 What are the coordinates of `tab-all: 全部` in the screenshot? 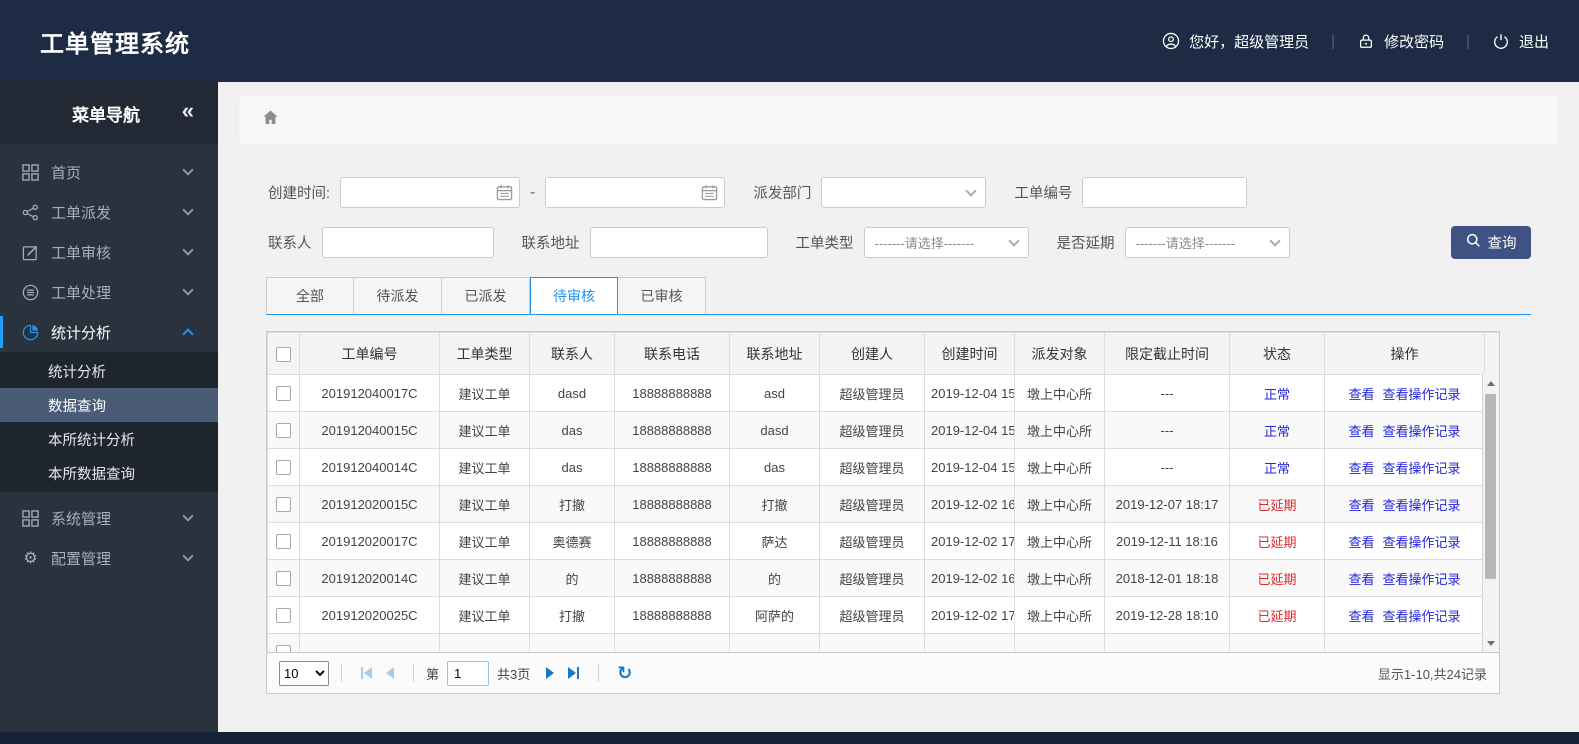 It's located at (310, 295).